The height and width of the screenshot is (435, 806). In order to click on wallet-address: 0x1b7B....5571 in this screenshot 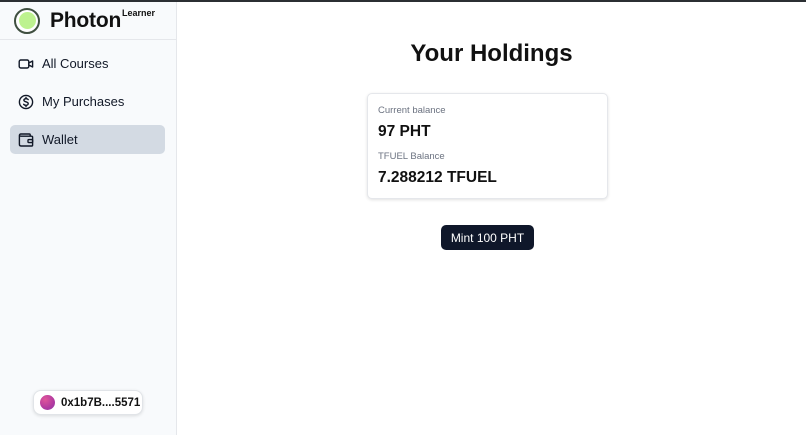, I will do `click(101, 402)`.